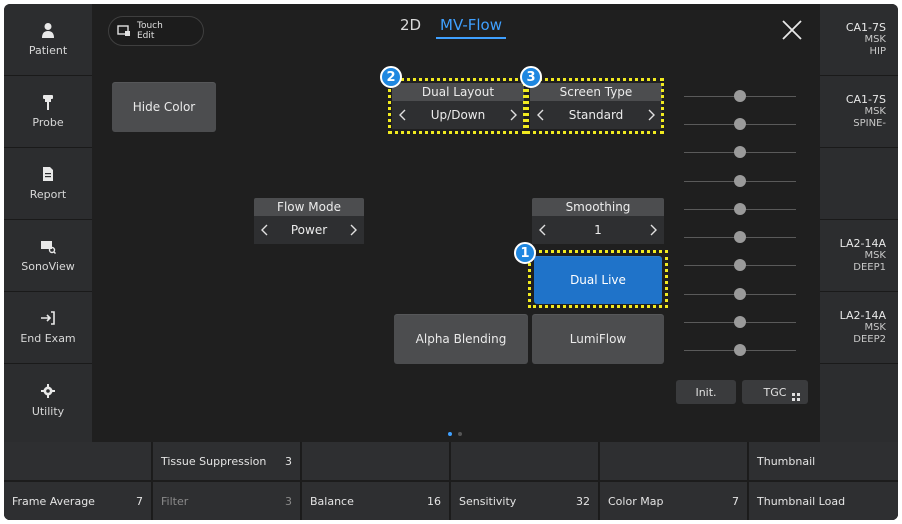 This screenshot has width=902, height=524. What do you see at coordinates (123, 30) in the screenshot?
I see `touch-edit-icon` at bounding box center [123, 30].